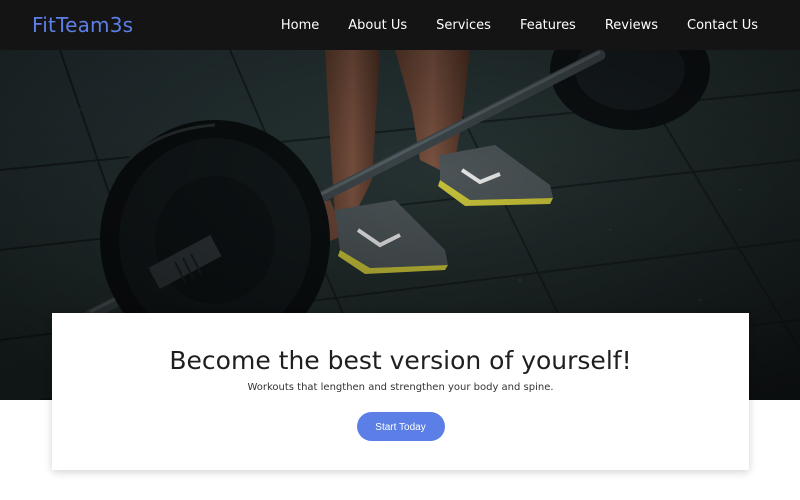  What do you see at coordinates (377, 25) in the screenshot?
I see `nav-item-about-us: About Us` at bounding box center [377, 25].